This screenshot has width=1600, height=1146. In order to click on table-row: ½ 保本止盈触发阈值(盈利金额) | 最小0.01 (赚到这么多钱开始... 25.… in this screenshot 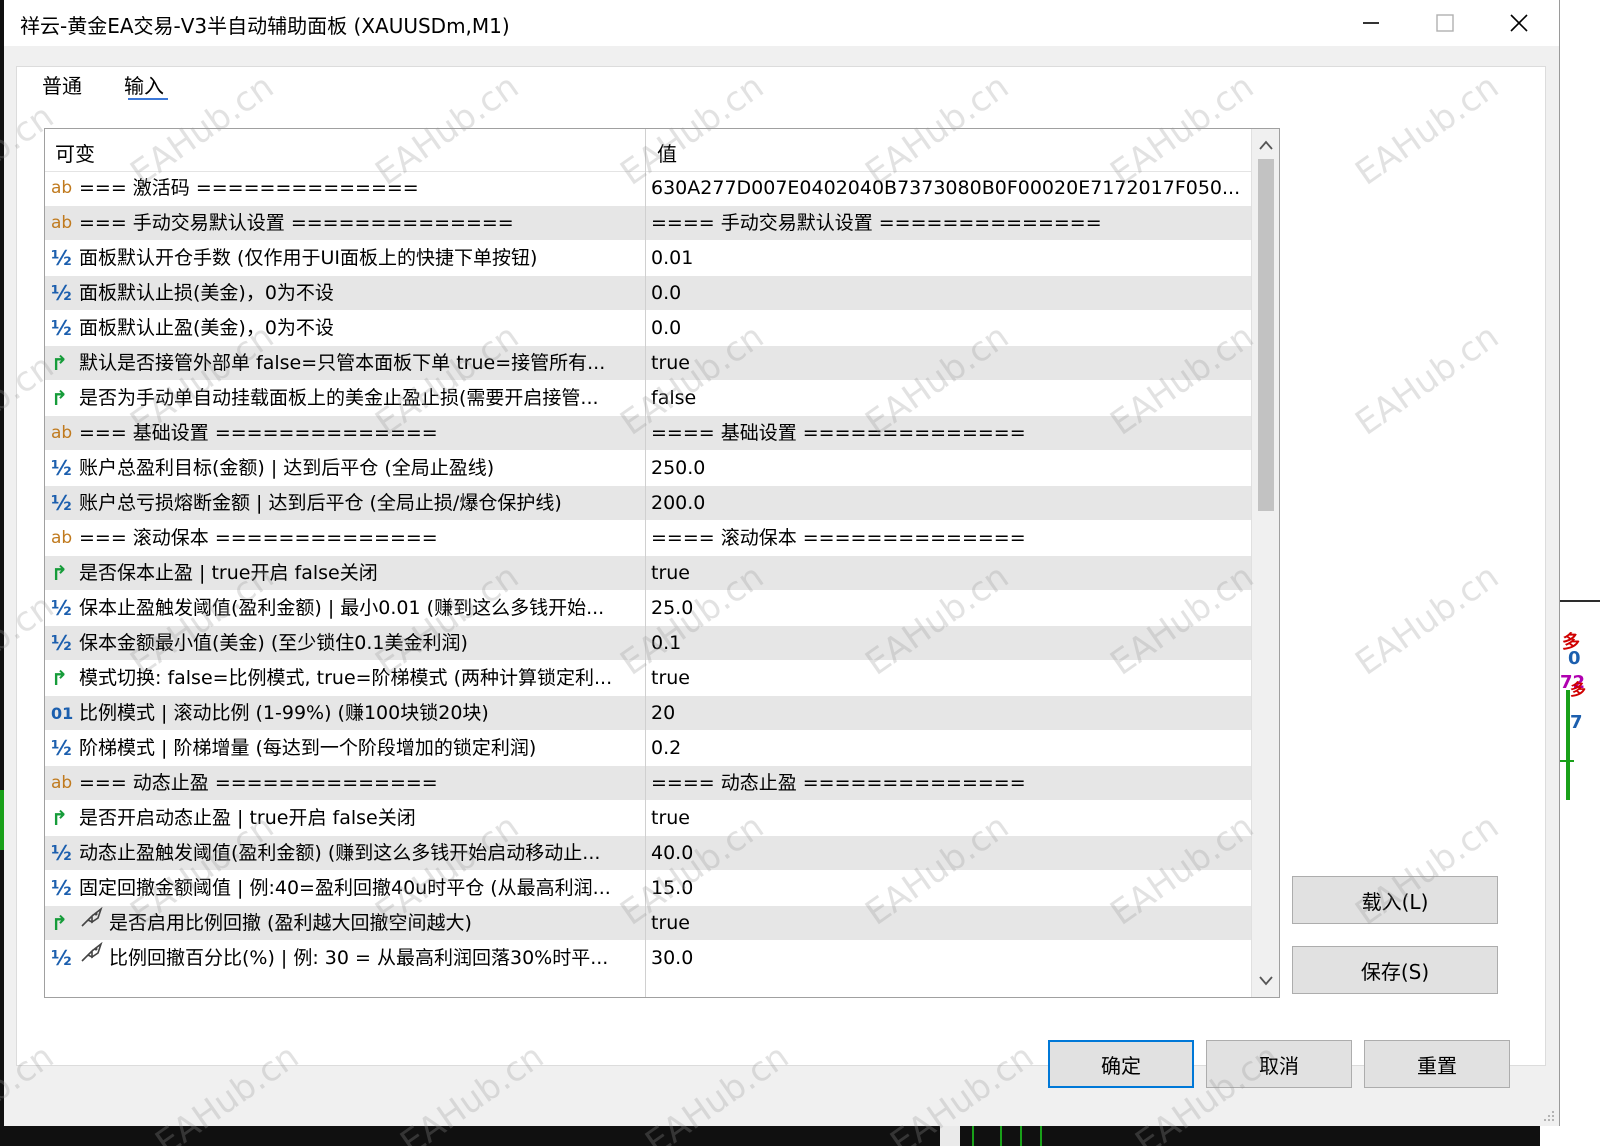, I will do `click(648, 608)`.